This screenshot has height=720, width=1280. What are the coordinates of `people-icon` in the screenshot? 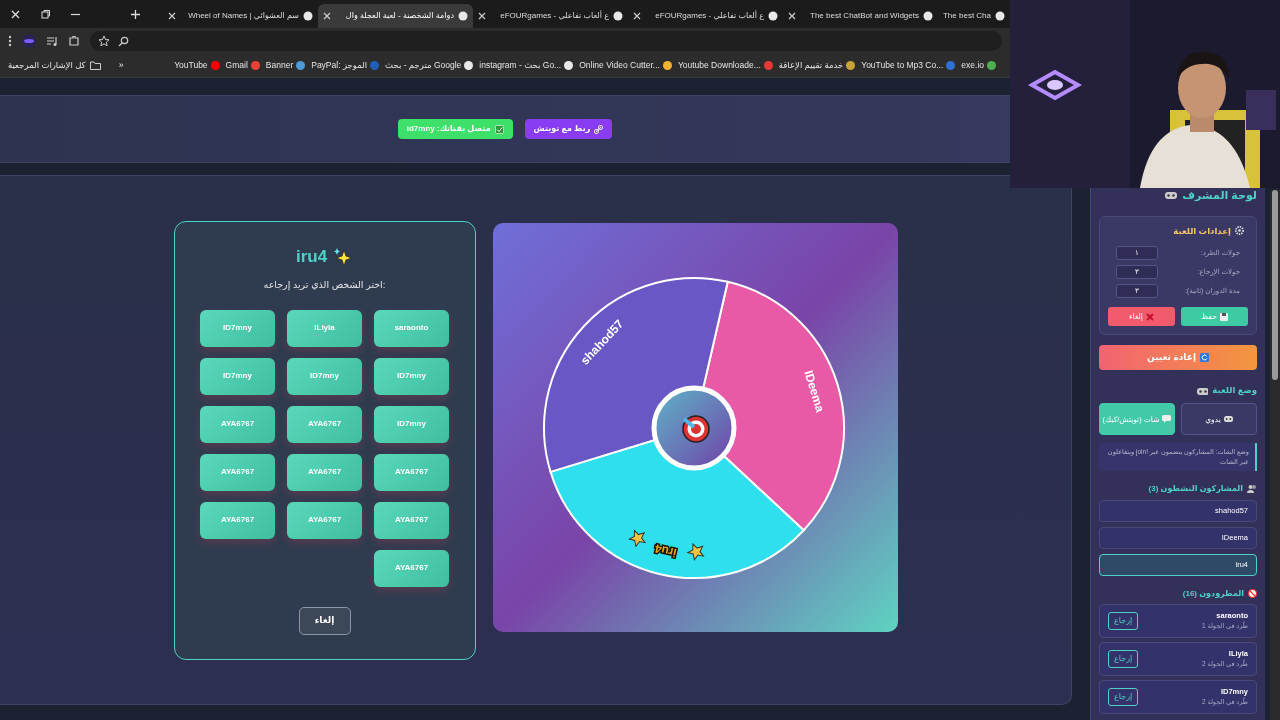 It's located at (1252, 488).